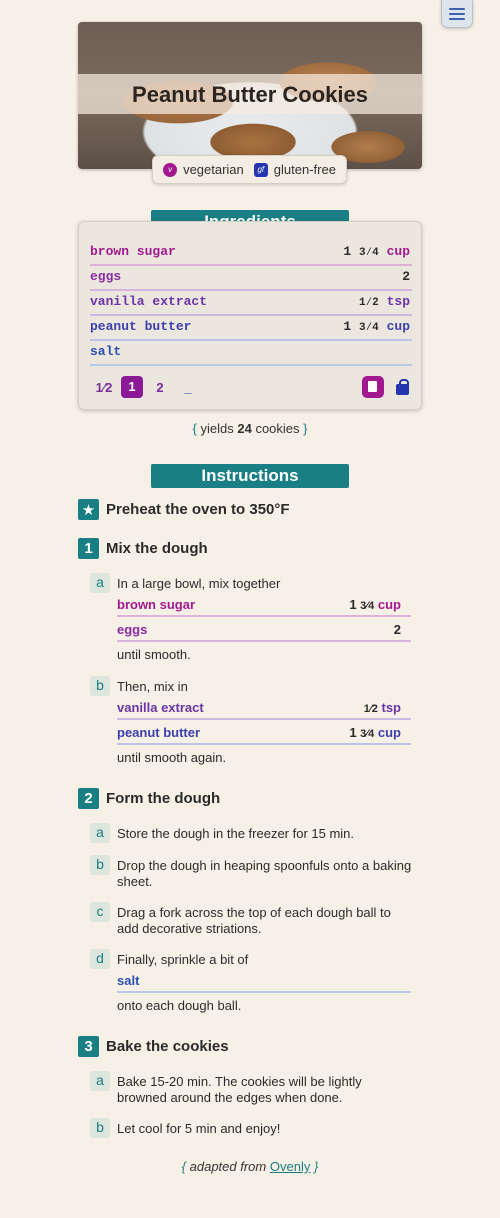 This screenshot has height=1218, width=500. Describe the element at coordinates (154, 654) in the screenshot. I see `substep-text: until smooth.` at that location.